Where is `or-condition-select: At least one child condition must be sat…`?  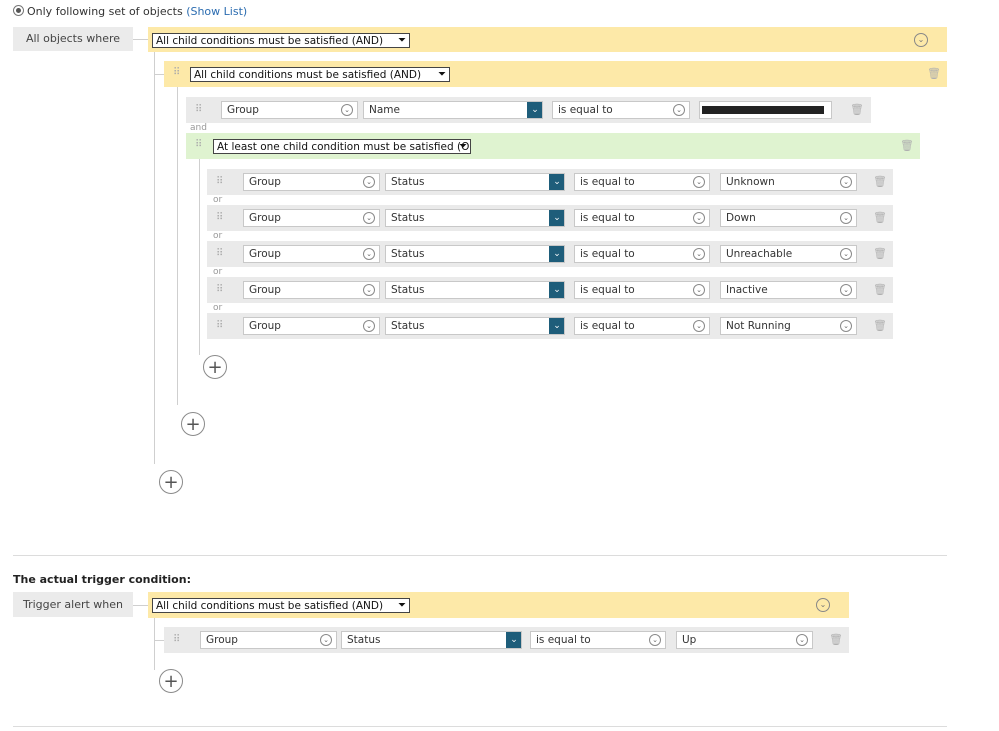
or-condition-select: At least one child condition must be sat… is located at coordinates (342, 146).